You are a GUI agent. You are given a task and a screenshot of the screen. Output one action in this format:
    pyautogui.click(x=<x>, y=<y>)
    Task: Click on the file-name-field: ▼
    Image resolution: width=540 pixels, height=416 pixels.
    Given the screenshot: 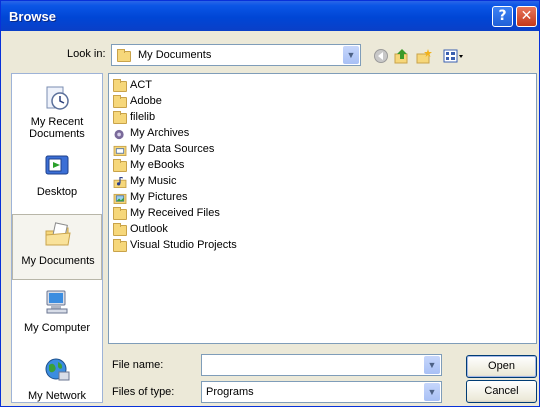 What is the action you would take?
    pyautogui.click(x=321, y=365)
    